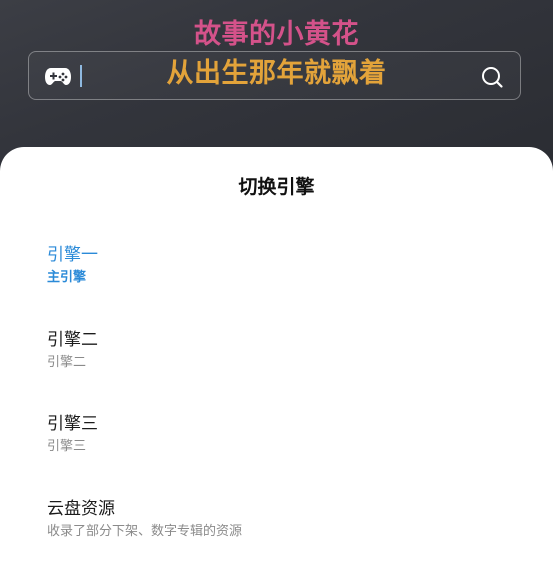 This screenshot has width=553, height=561. What do you see at coordinates (277, 265) in the screenshot?
I see `engine-item-1: 引擎一 主引擎` at bounding box center [277, 265].